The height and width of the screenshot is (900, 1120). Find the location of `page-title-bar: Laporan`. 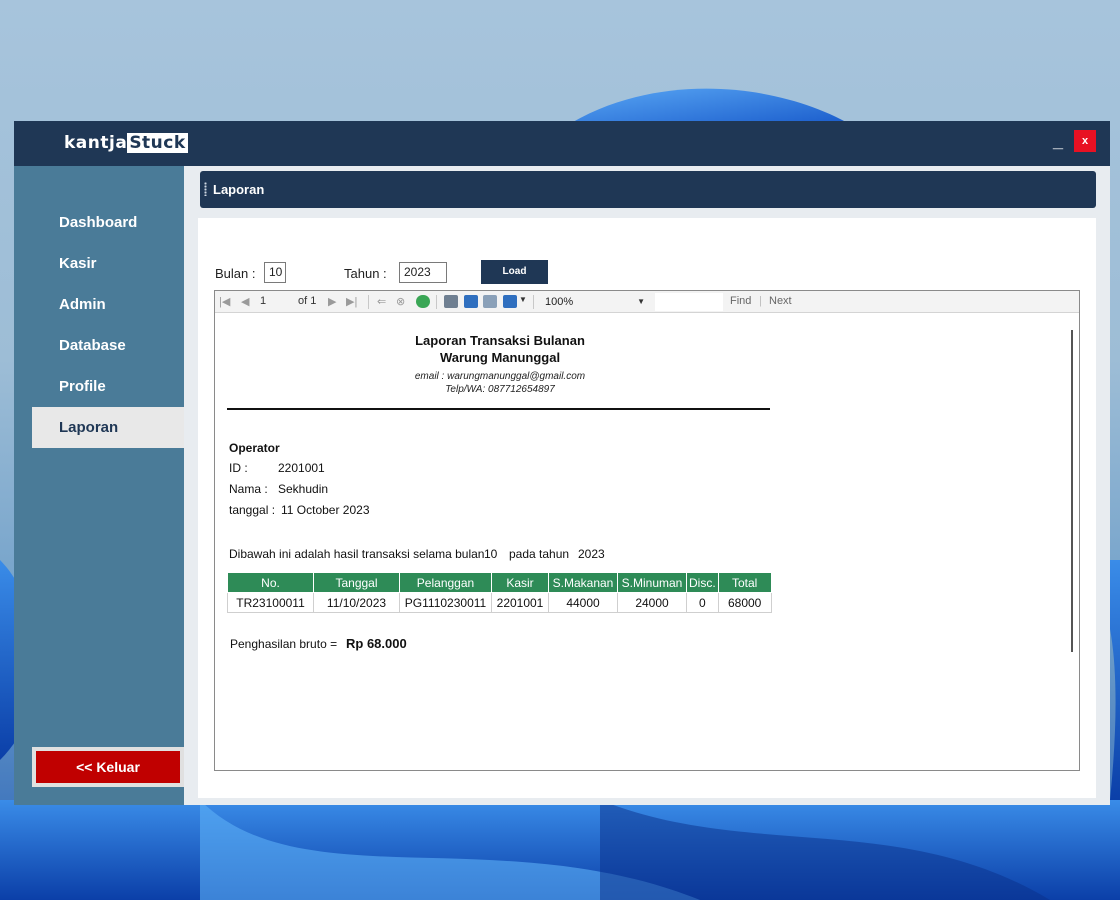

page-title-bar: Laporan is located at coordinates (648, 189).